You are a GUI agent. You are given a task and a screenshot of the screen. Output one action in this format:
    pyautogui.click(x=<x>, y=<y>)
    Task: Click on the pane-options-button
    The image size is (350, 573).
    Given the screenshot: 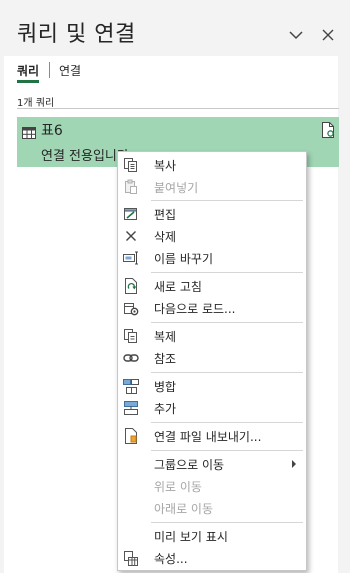 What is the action you would take?
    pyautogui.click(x=296, y=35)
    